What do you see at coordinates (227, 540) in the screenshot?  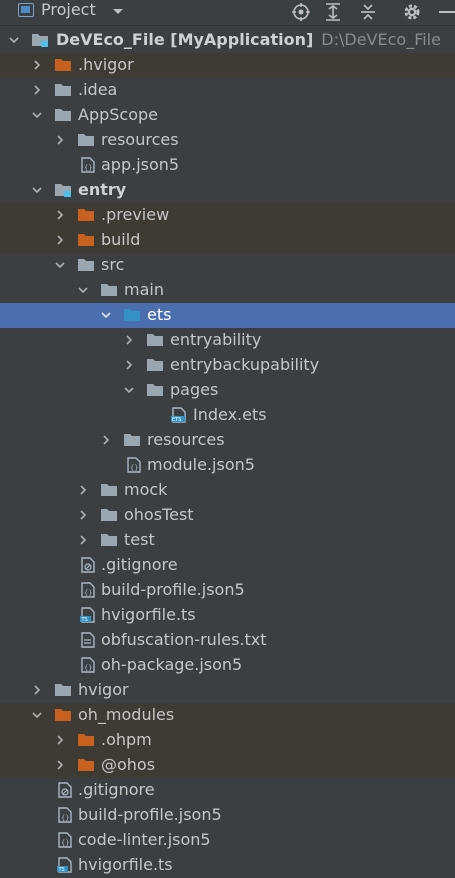 I see `tree-row-test: test` at bounding box center [227, 540].